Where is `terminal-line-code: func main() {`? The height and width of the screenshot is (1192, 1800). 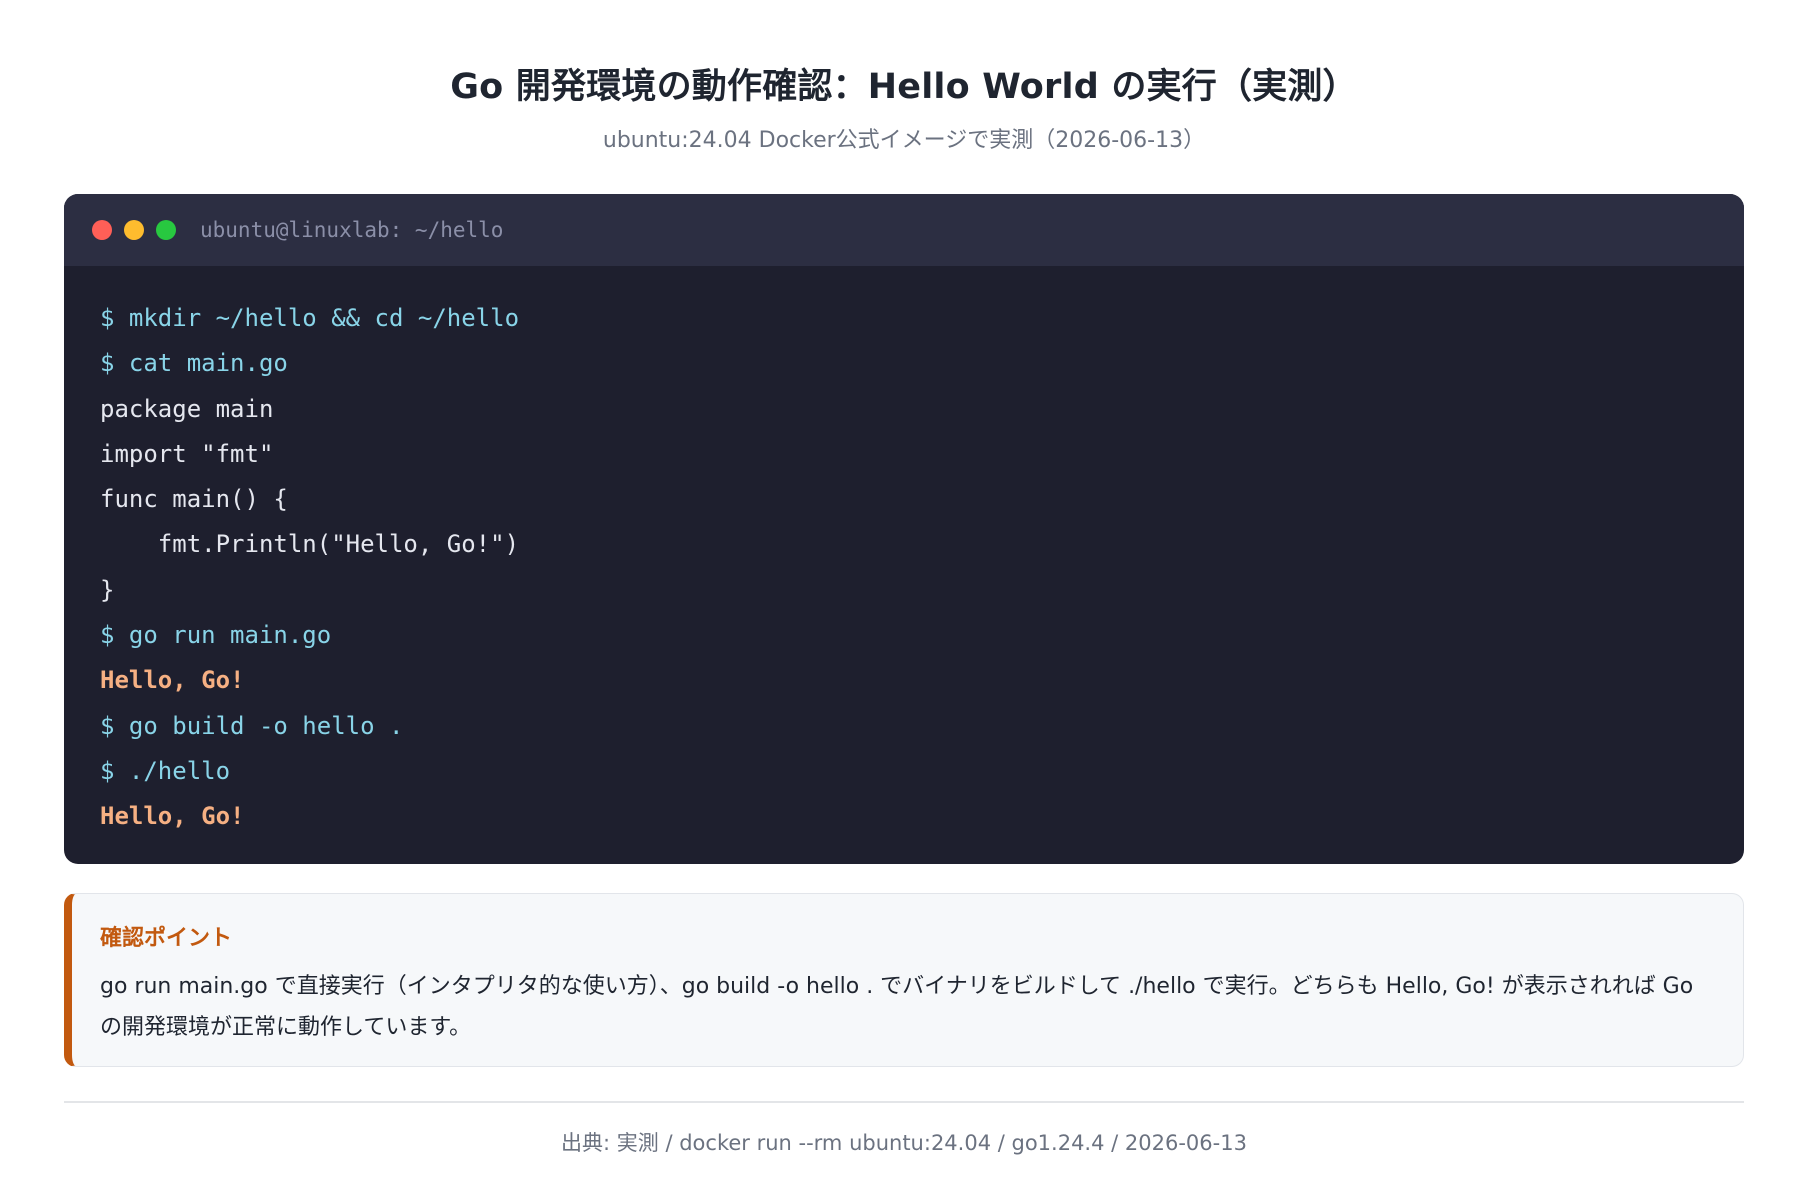 terminal-line-code: func main() { is located at coordinates (194, 499).